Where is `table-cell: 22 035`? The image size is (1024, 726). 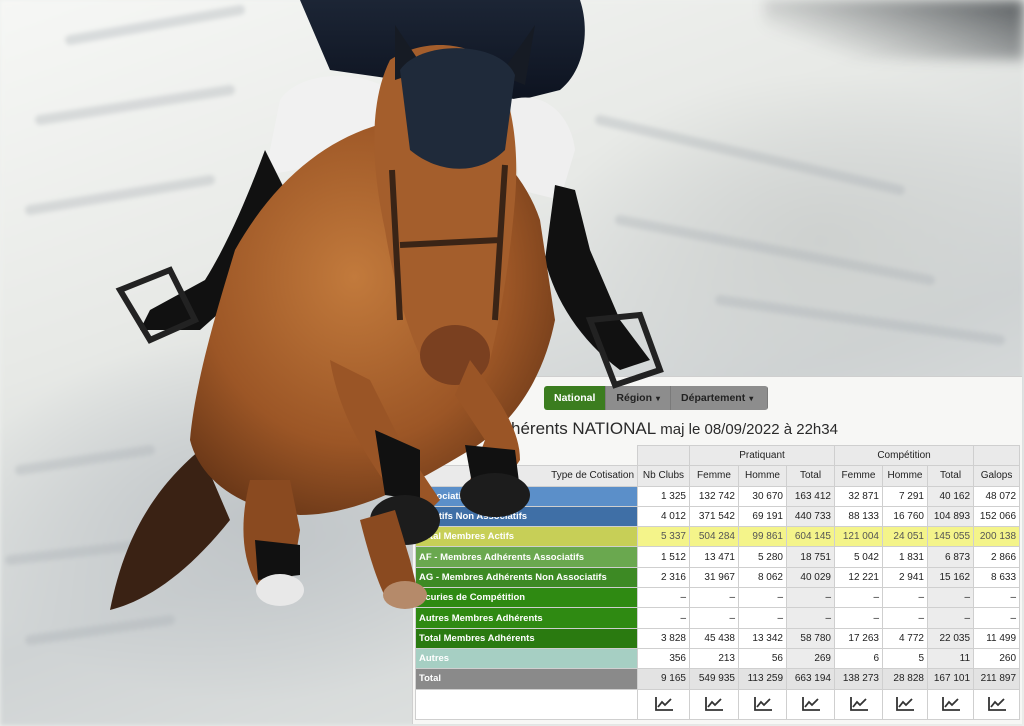 table-cell: 22 035 is located at coordinates (950, 638).